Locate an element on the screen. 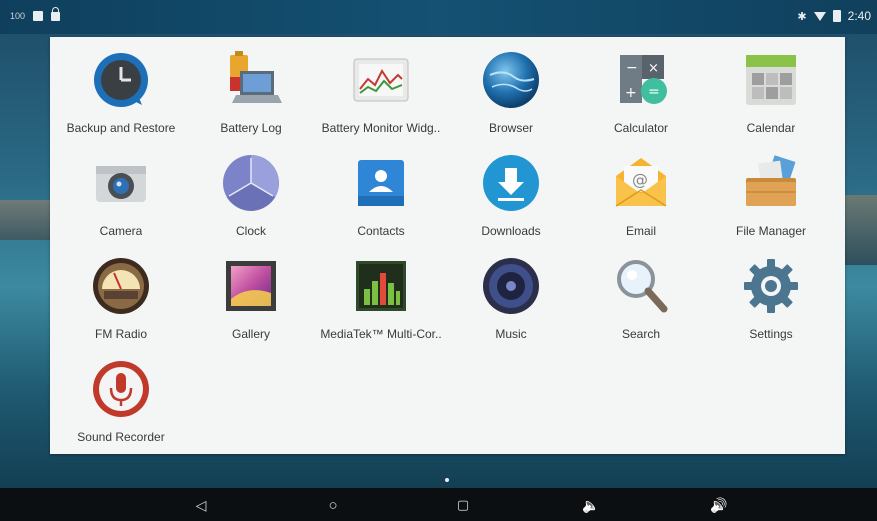 The image size is (877, 521). backup-restore-icon is located at coordinates (121, 80).